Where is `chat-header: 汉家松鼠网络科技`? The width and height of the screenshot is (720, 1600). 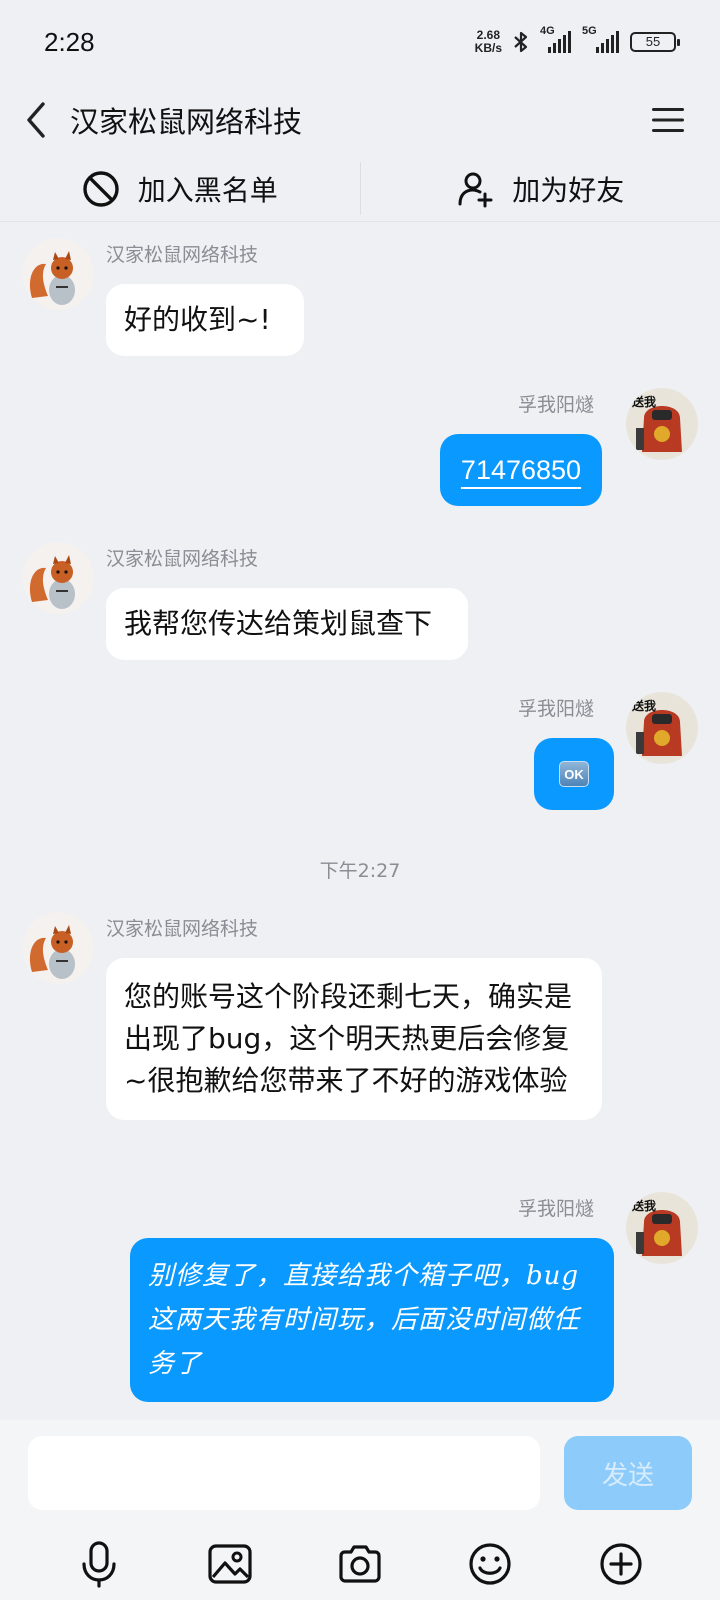
chat-header: 汉家松鼠网络科技 is located at coordinates (360, 120).